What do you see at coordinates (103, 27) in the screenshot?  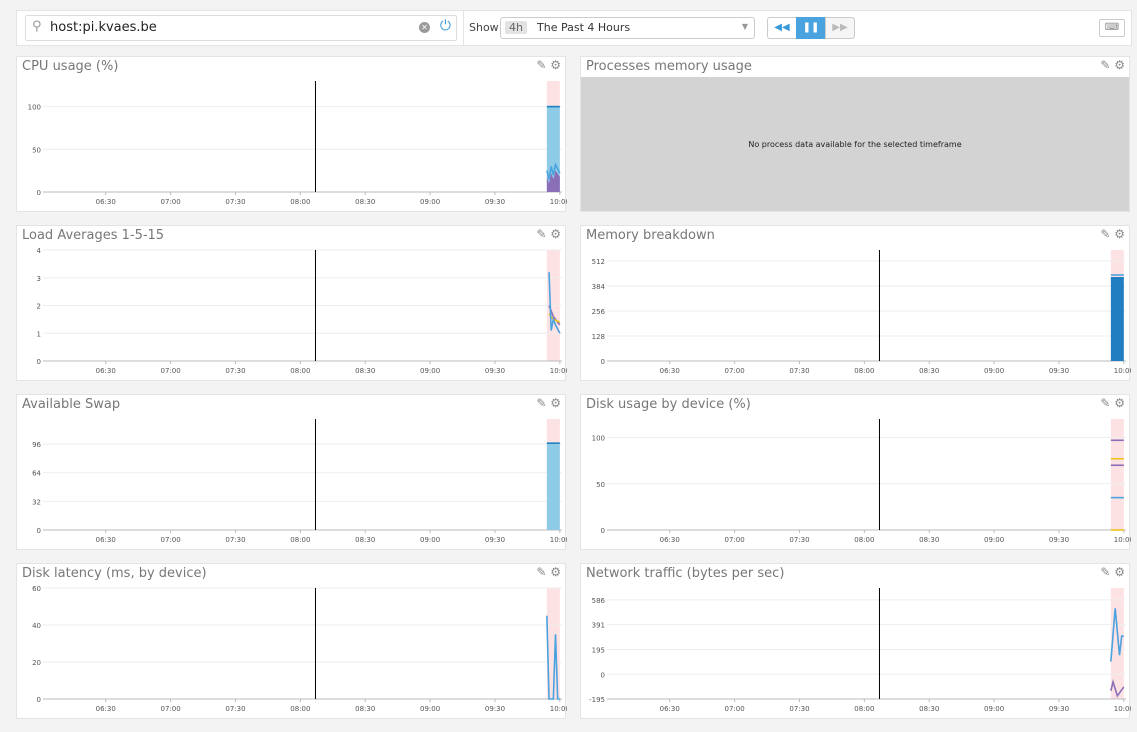 I see `search-value: host:pi.kvaes.be` at bounding box center [103, 27].